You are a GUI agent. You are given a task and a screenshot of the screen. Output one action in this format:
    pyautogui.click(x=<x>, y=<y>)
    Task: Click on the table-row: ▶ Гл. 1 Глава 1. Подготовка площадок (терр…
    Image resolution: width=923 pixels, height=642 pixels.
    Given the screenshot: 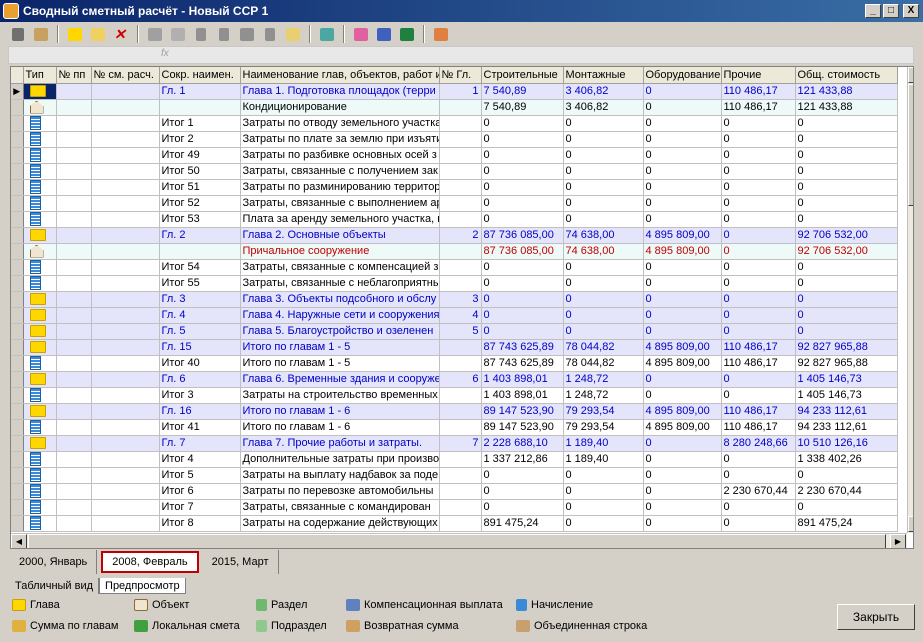 What is the action you would take?
    pyautogui.click(x=454, y=91)
    